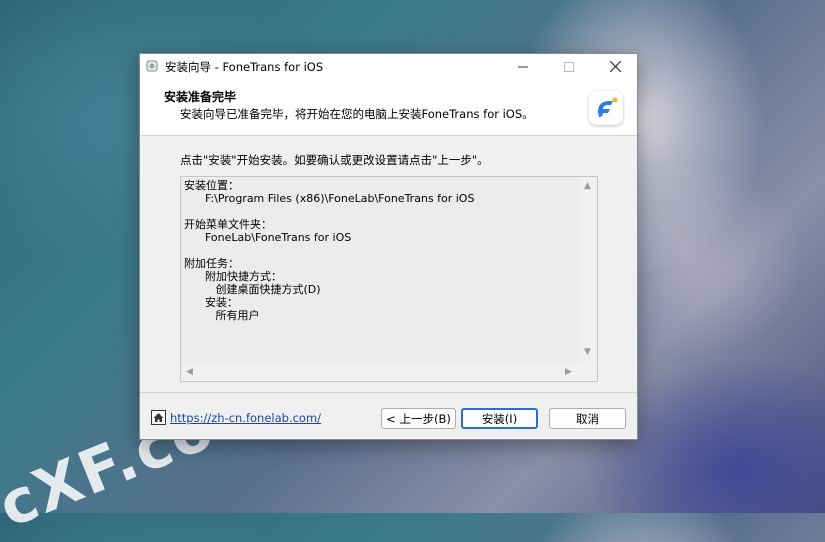  I want to click on page-title: 安装准备完毕, so click(200, 97).